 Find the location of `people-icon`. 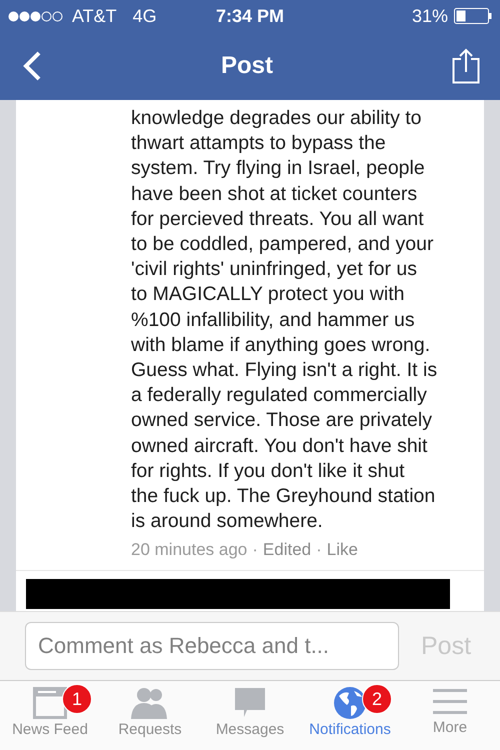

people-icon is located at coordinates (150, 703).